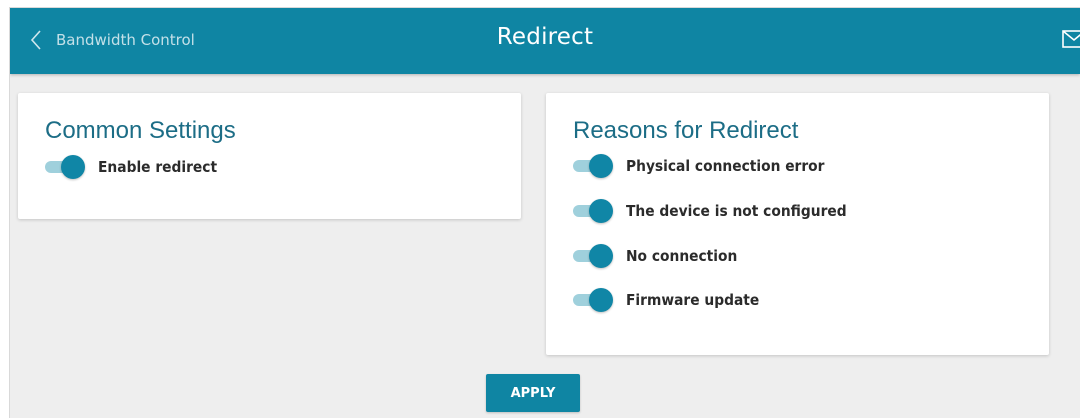 This screenshot has width=1080, height=418. Describe the element at coordinates (736, 211) in the screenshot. I see `device-not-configured-label: The device is not configured` at that location.